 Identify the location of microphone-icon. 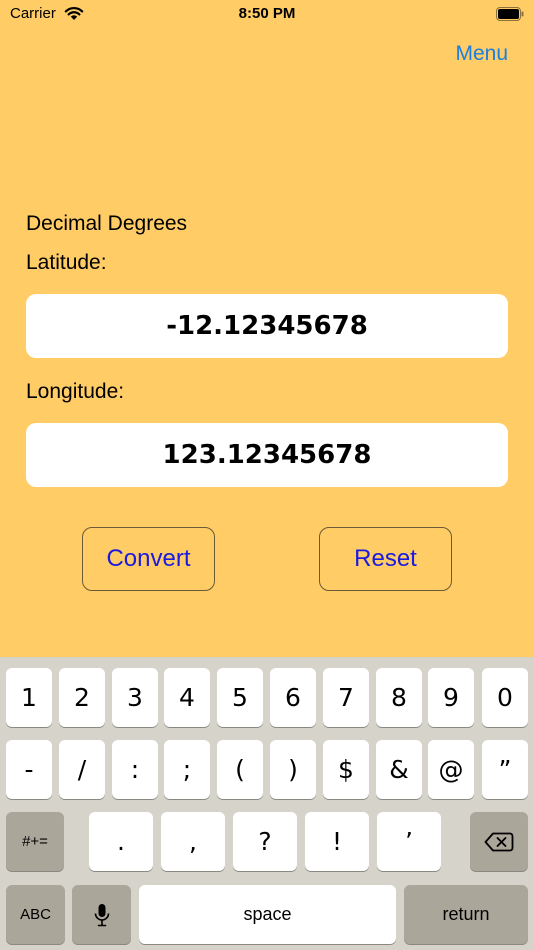
(101, 914).